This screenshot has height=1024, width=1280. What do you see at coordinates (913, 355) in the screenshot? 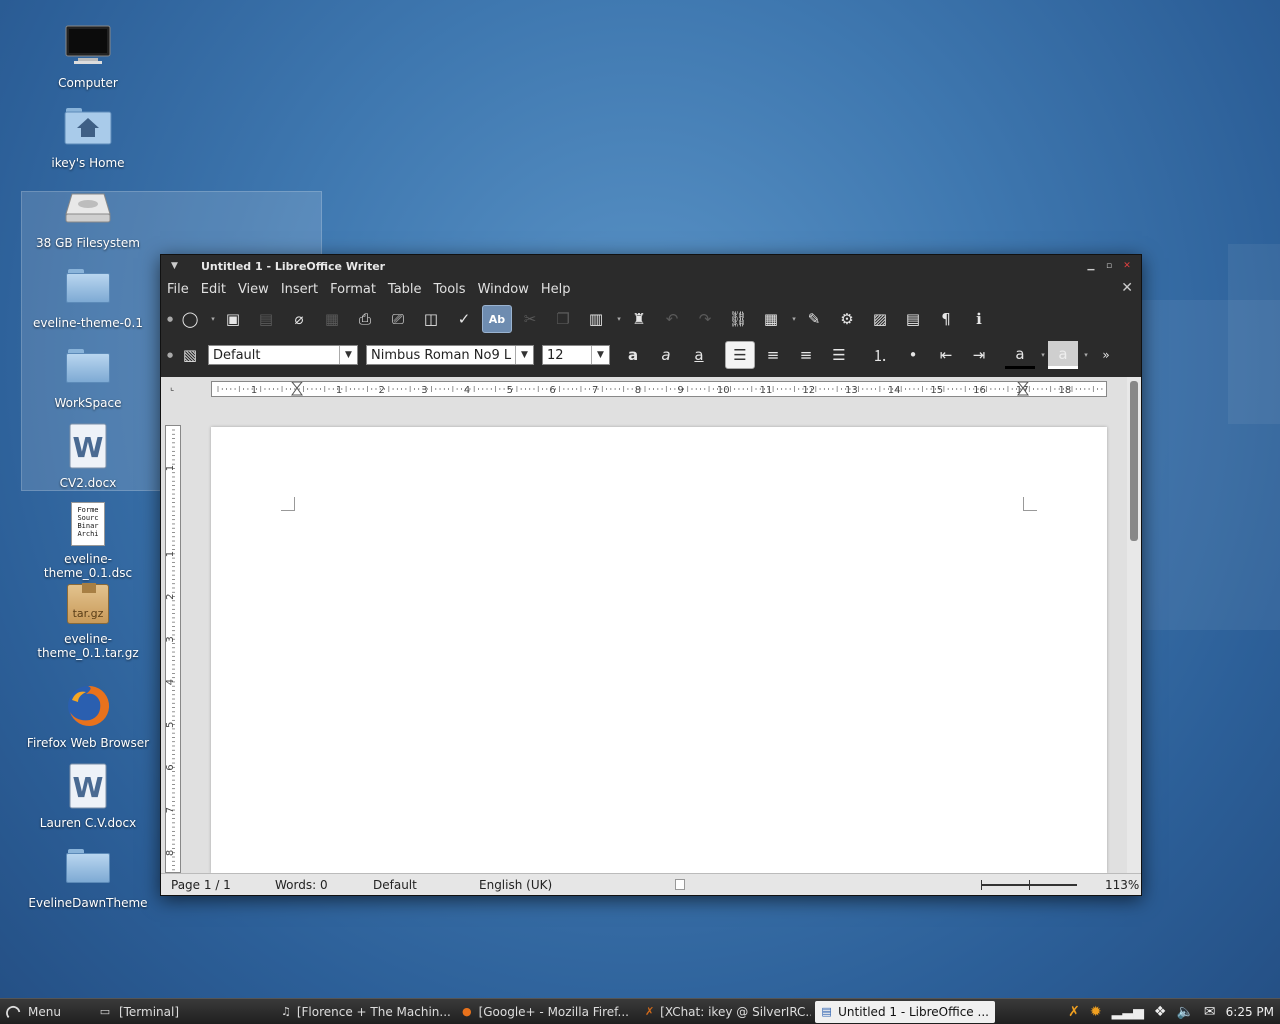
I see `bullets-icon: •` at bounding box center [913, 355].